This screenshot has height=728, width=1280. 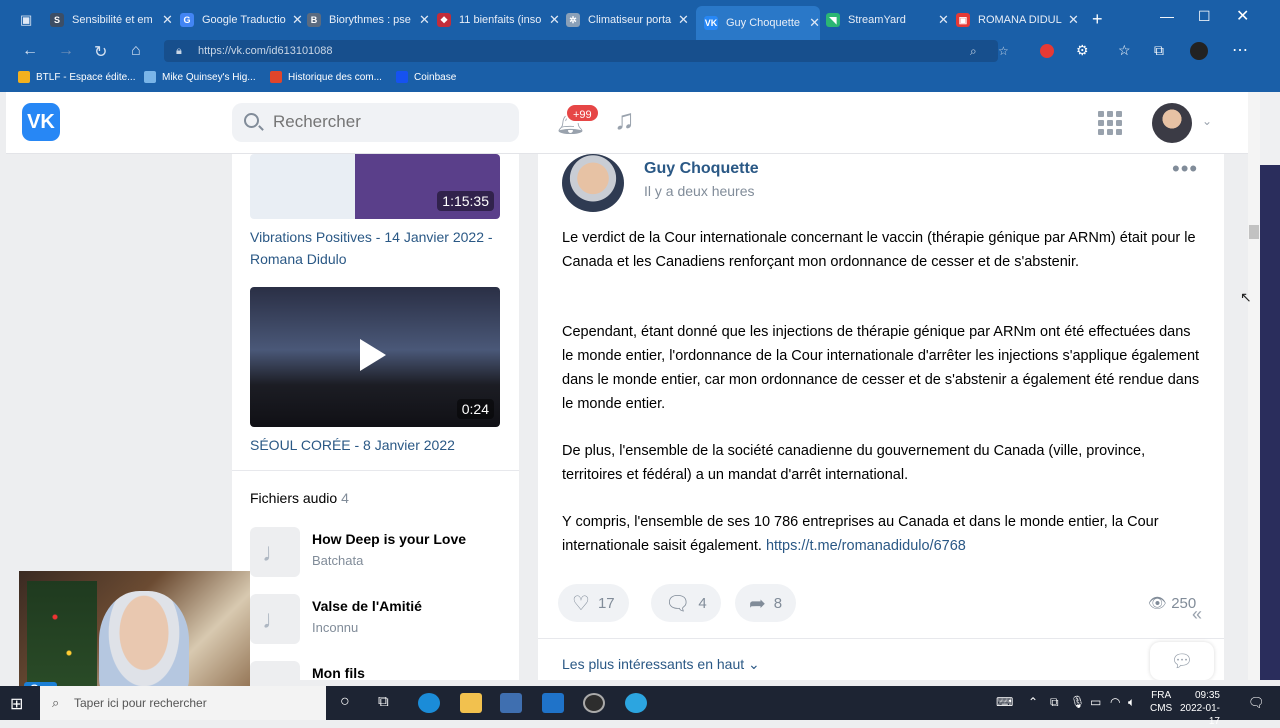 What do you see at coordinates (426, 77) in the screenshot?
I see `bookmark-item: Coinbase` at bounding box center [426, 77].